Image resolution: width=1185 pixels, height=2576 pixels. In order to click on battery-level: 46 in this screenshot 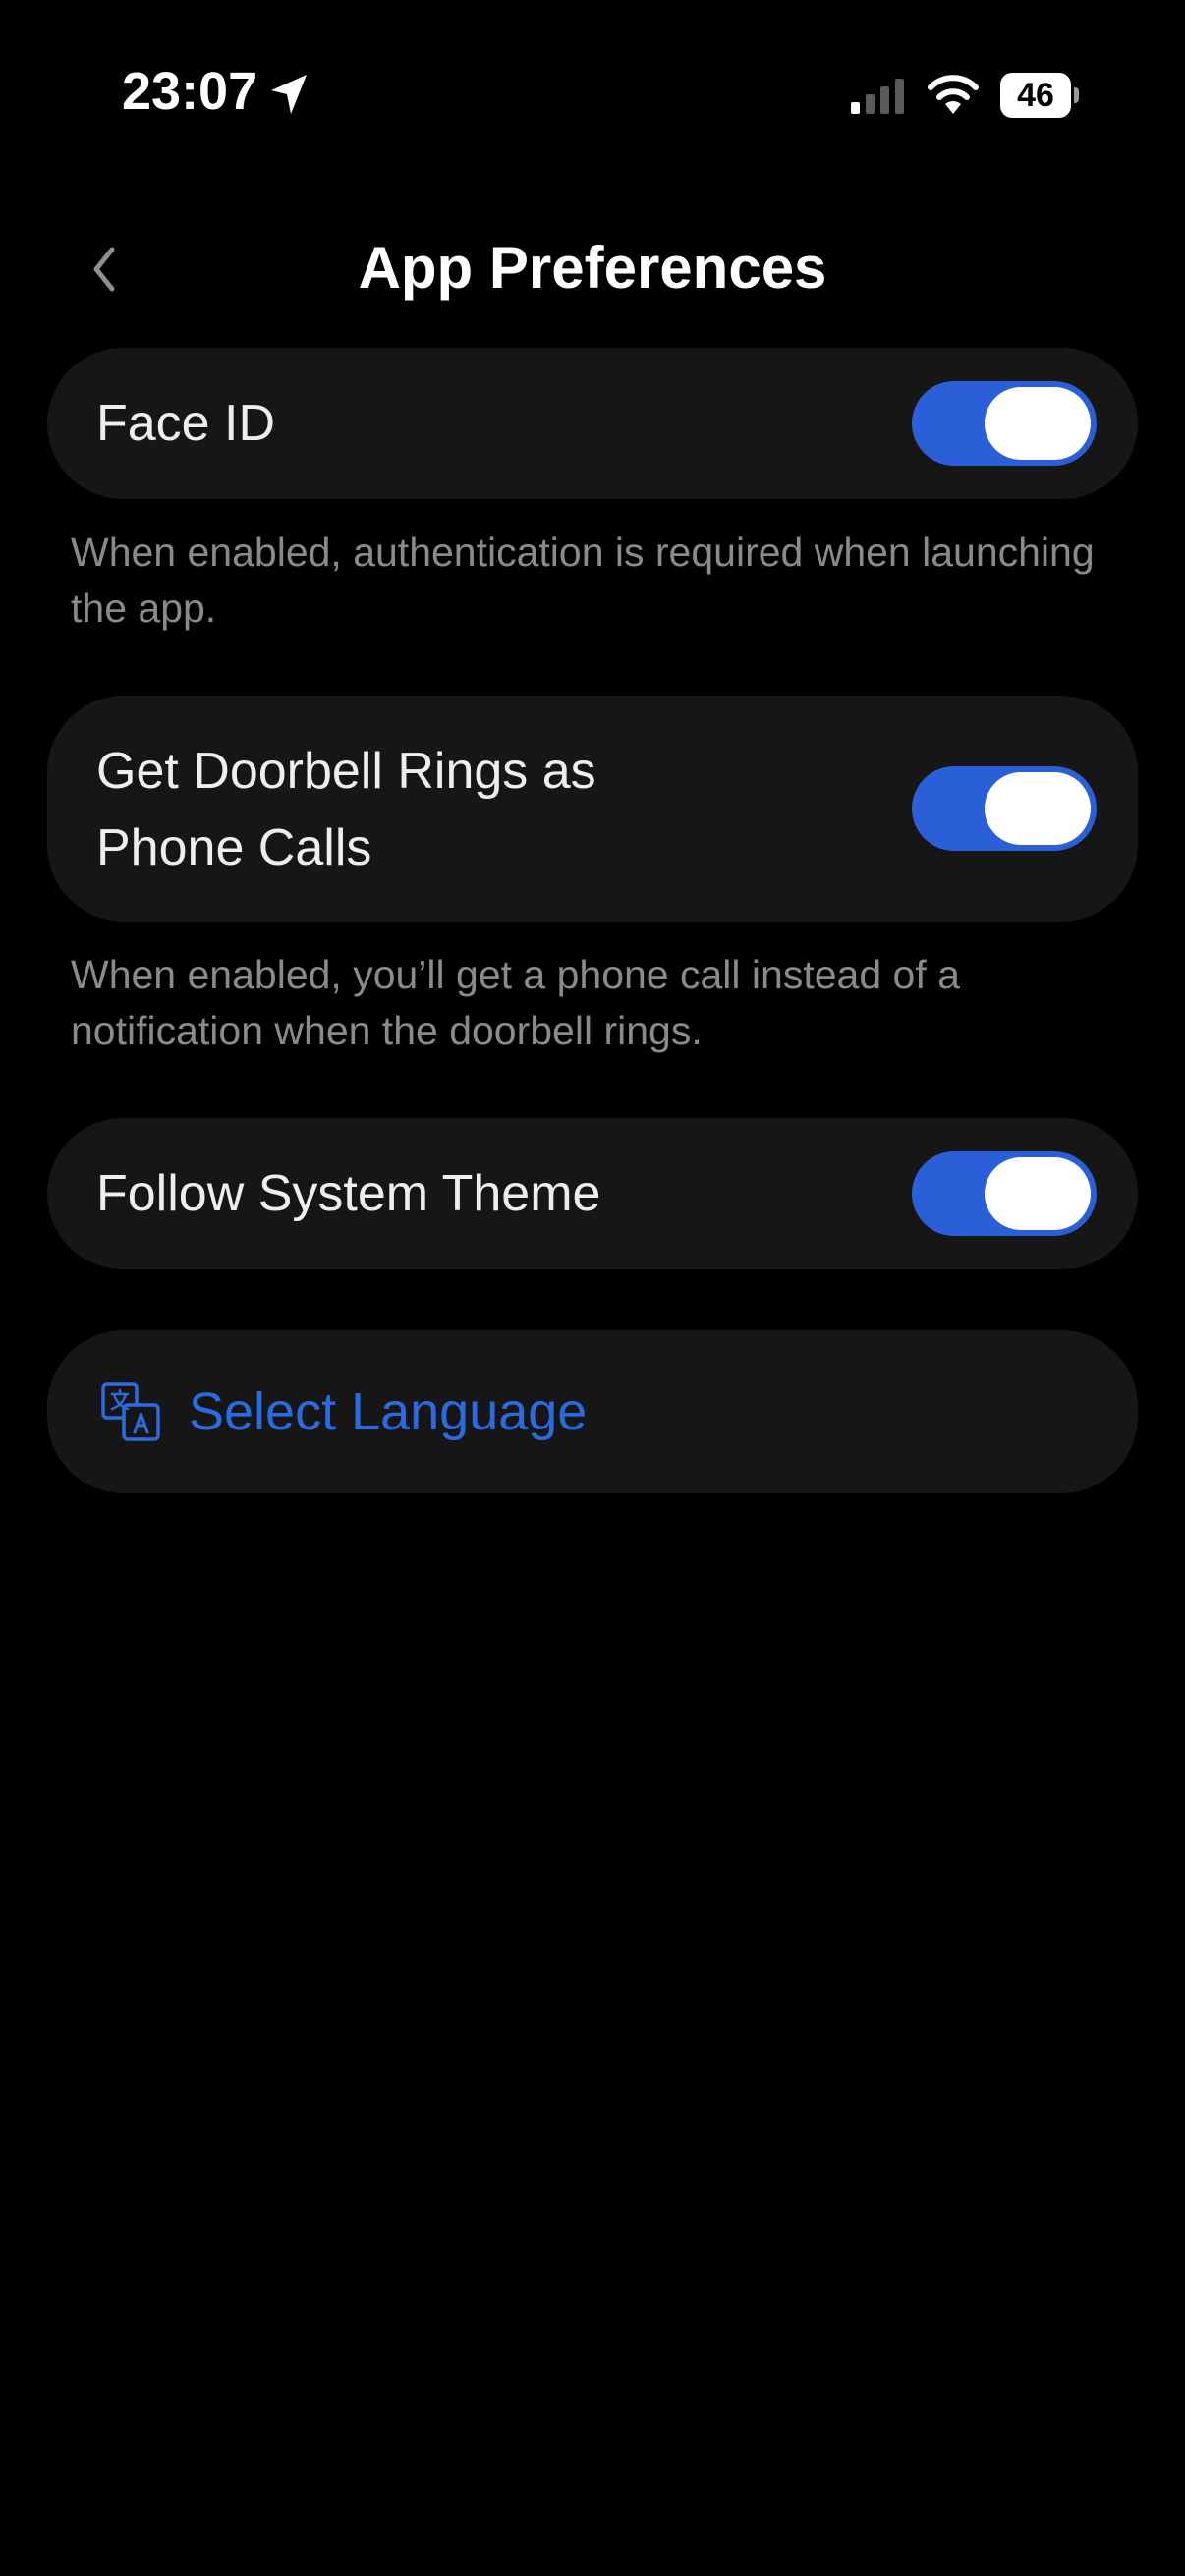, I will do `click(1035, 95)`.